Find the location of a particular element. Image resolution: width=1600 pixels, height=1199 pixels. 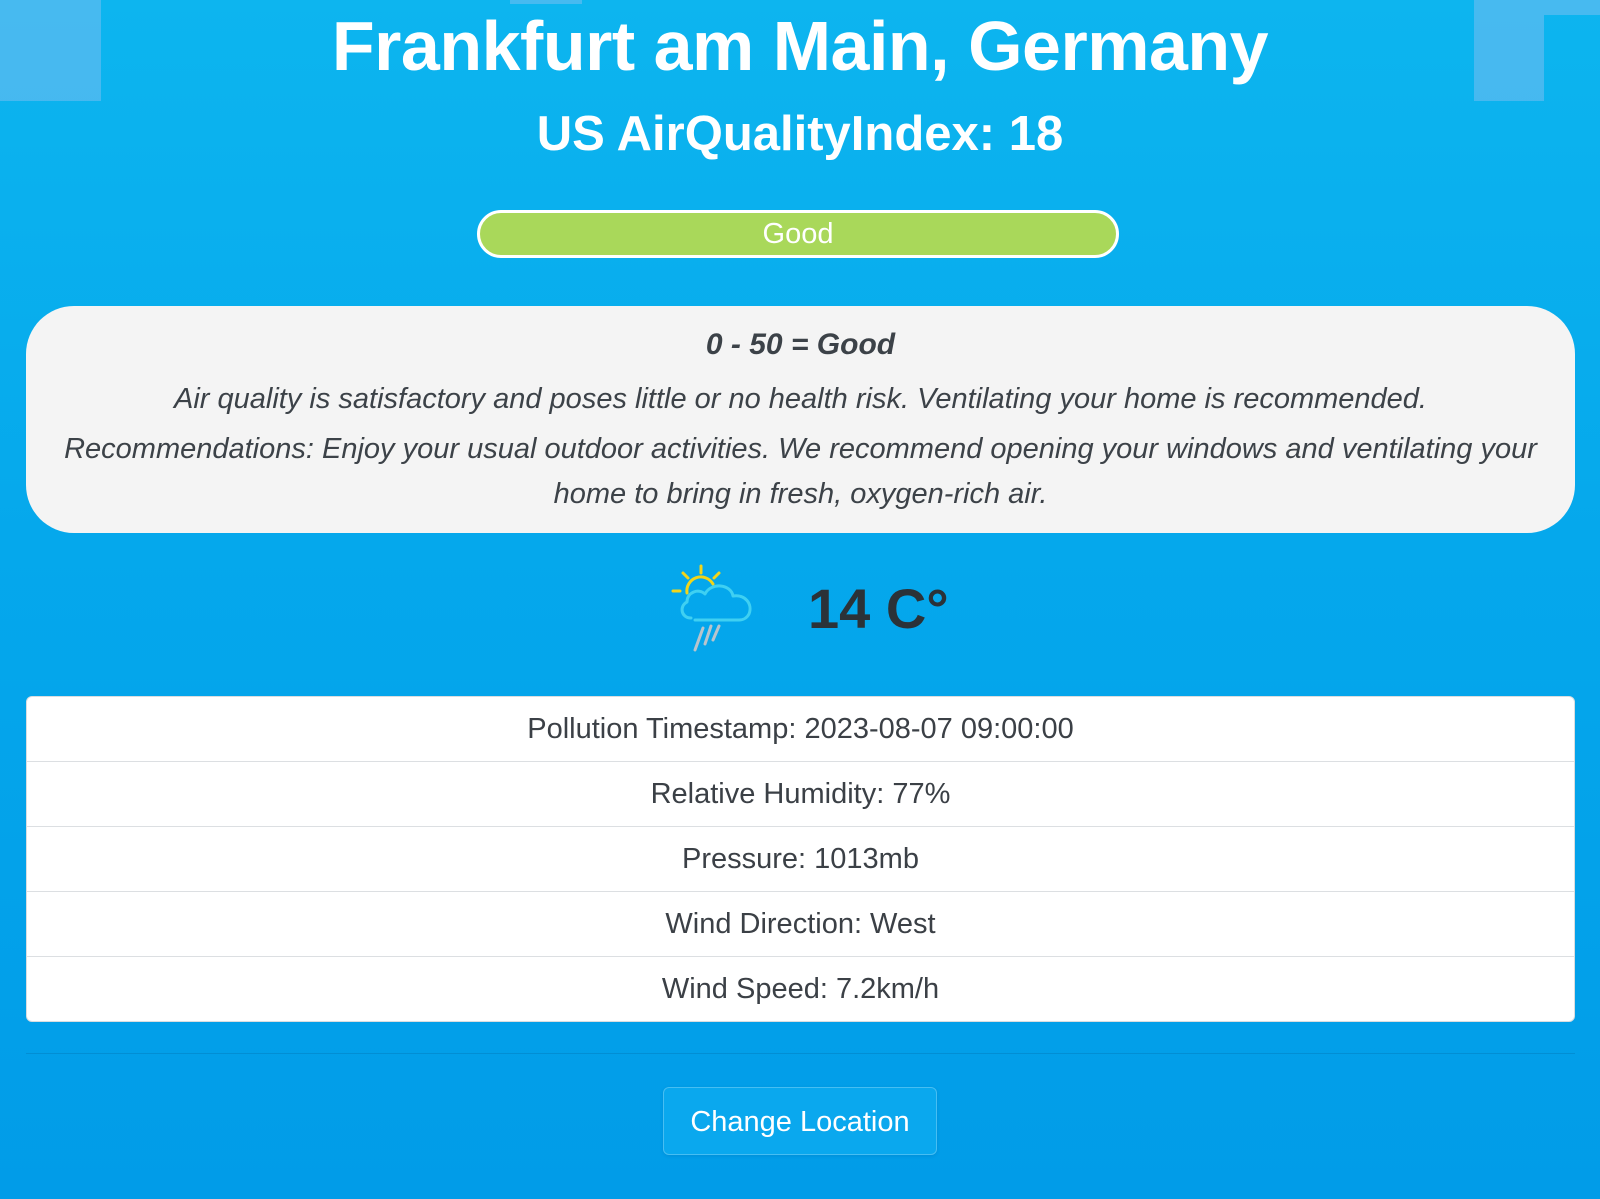

wind-speed: Wind Speed: 7.2km/h is located at coordinates (800, 989).